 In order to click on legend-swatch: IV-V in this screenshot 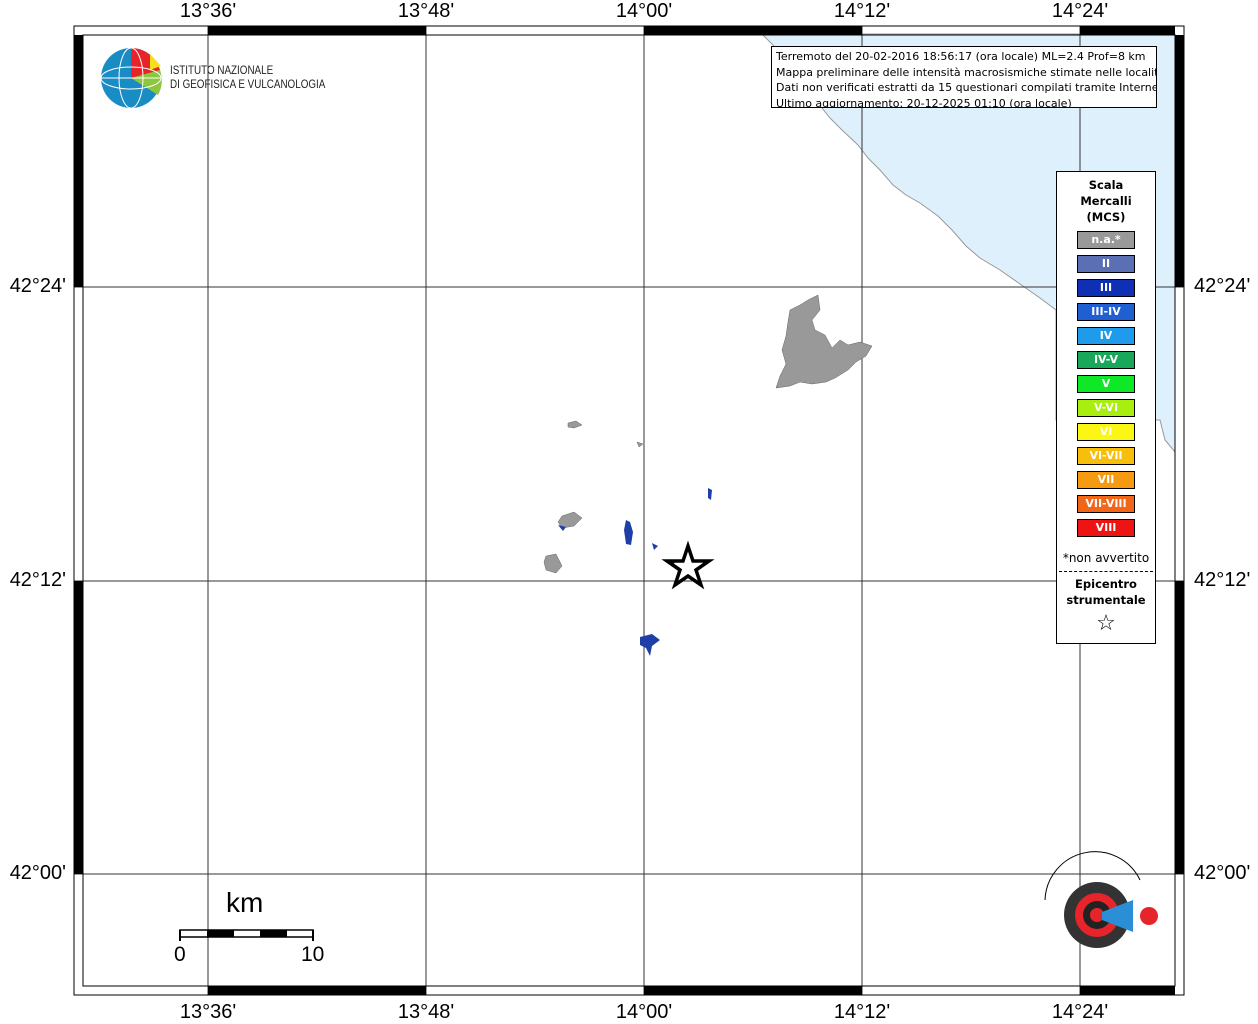, I will do `click(1106, 360)`.